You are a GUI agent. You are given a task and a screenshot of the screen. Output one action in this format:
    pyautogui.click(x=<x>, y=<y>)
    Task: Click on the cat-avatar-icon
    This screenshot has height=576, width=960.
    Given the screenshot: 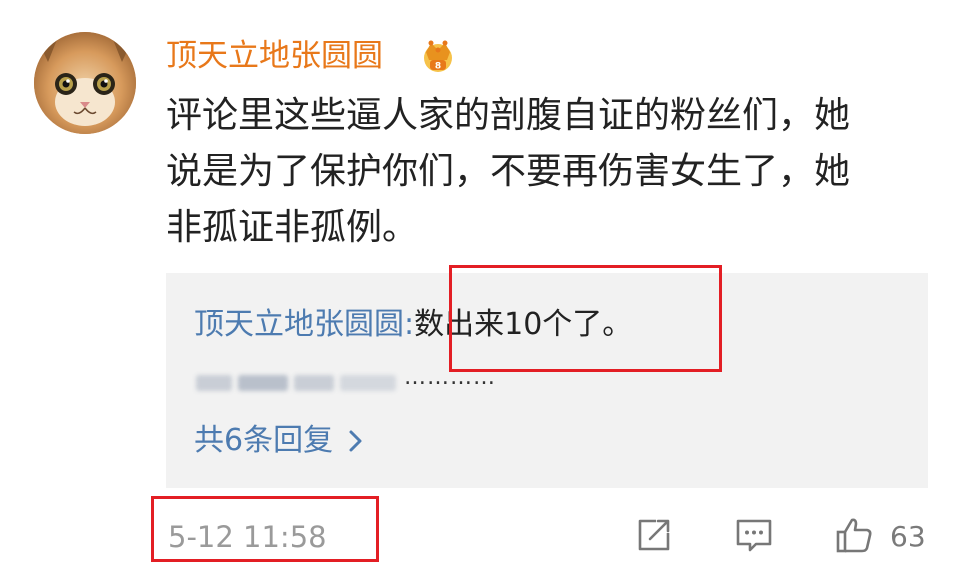 What is the action you would take?
    pyautogui.click(x=85, y=83)
    